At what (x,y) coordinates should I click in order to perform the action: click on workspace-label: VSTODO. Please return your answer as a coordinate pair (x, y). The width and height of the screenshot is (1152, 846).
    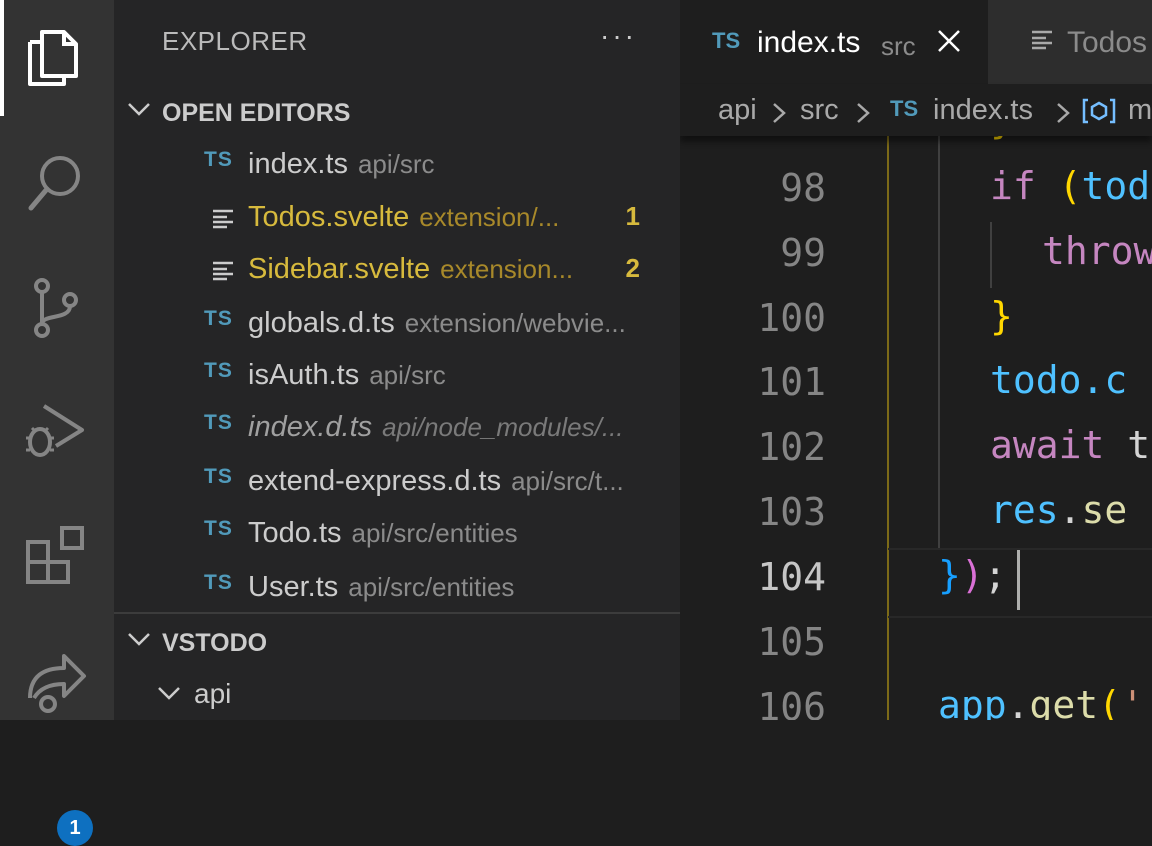
    Looking at the image, I should click on (215, 643).